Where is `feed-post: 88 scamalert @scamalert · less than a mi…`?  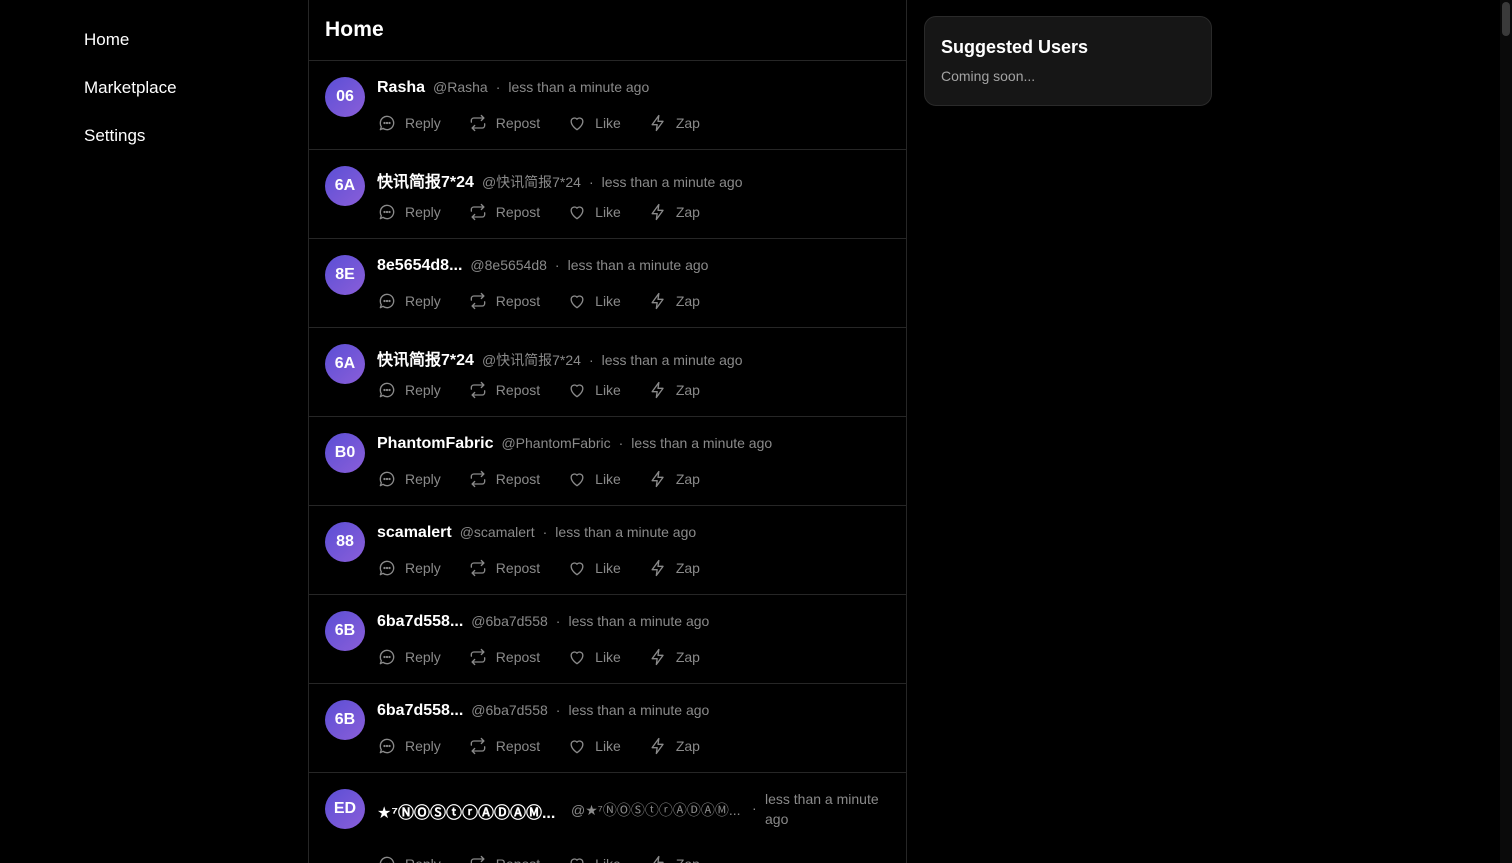 feed-post: 88 scamalert @scamalert · less than a mi… is located at coordinates (607, 550).